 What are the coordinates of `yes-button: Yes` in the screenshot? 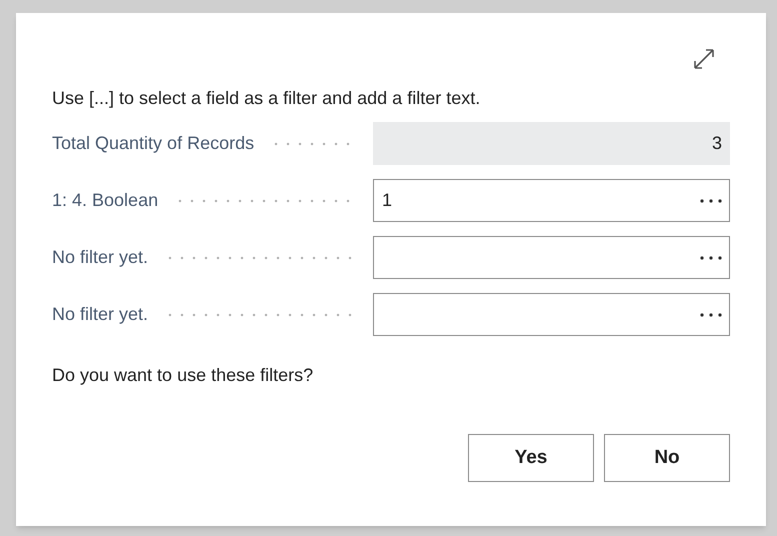 It's located at (531, 458).